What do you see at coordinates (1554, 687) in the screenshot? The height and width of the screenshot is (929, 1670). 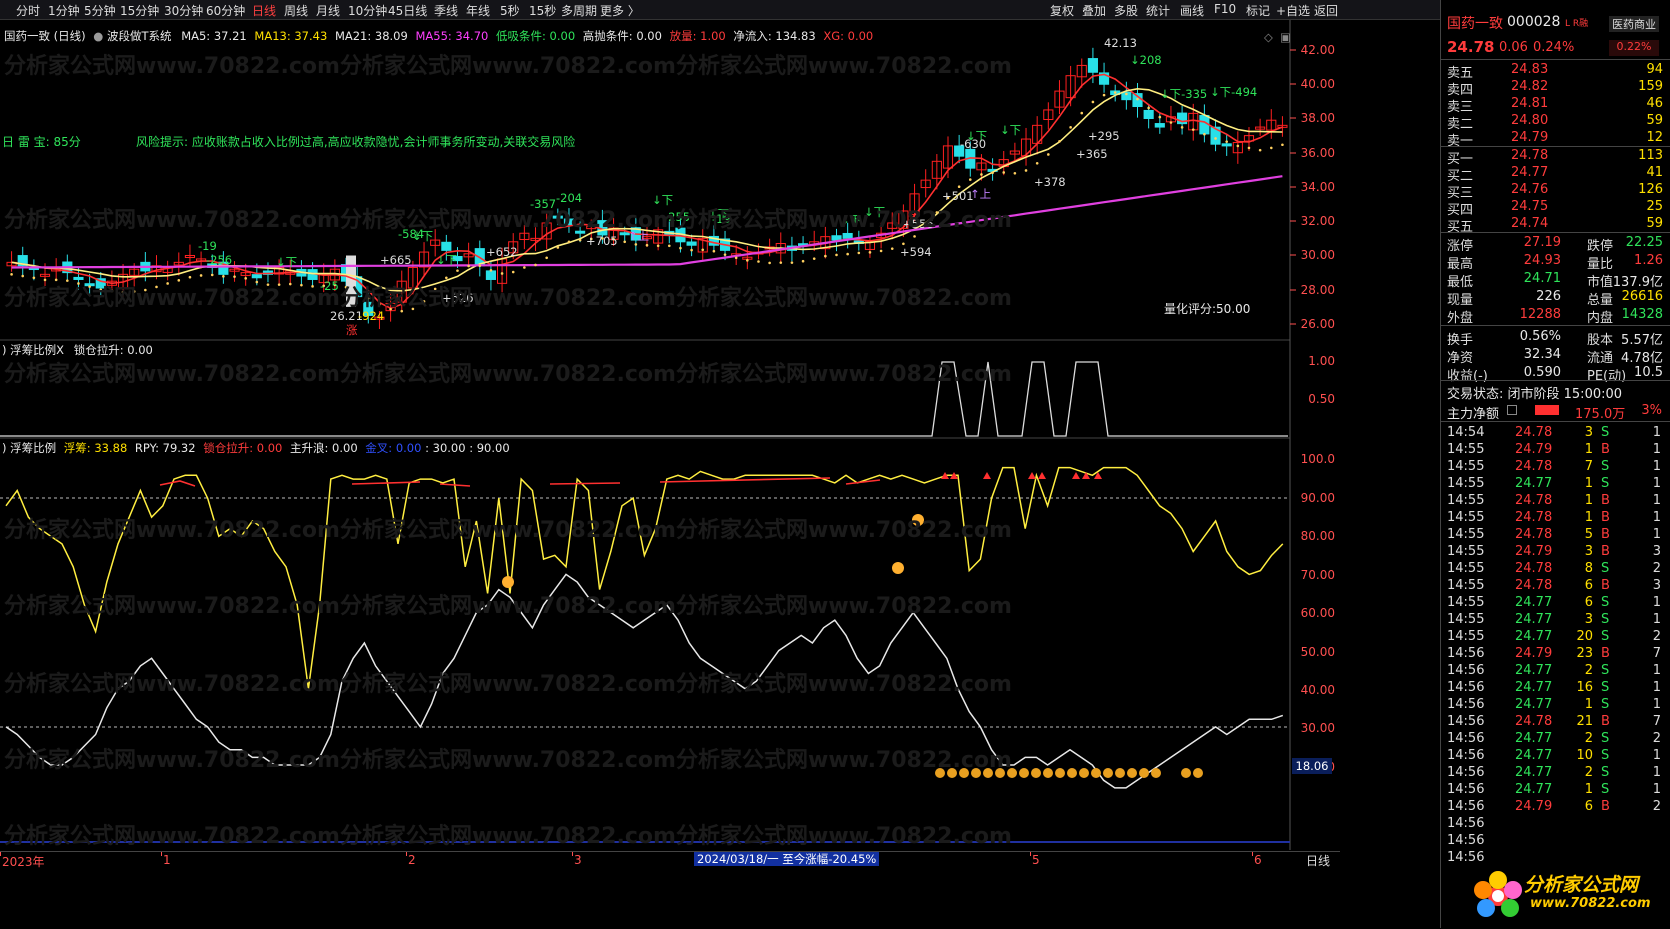 I see `tick-row: 14:56 24.77 16 S 1` at bounding box center [1554, 687].